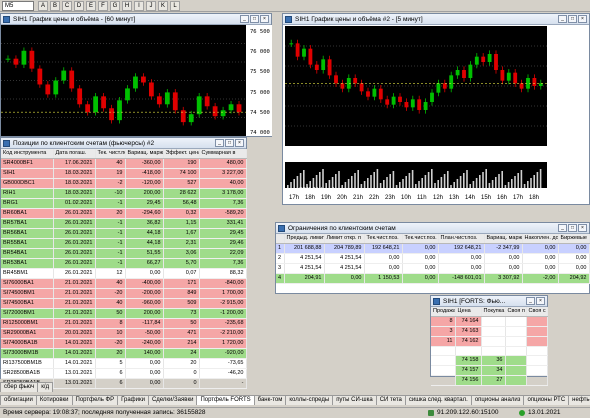 The image size is (590, 418). What do you see at coordinates (124, 373) in the screenshot?
I see `table-row: SR28500BA1B 13.01.2021 6 0,00 0 -46,20` at bounding box center [124, 373].